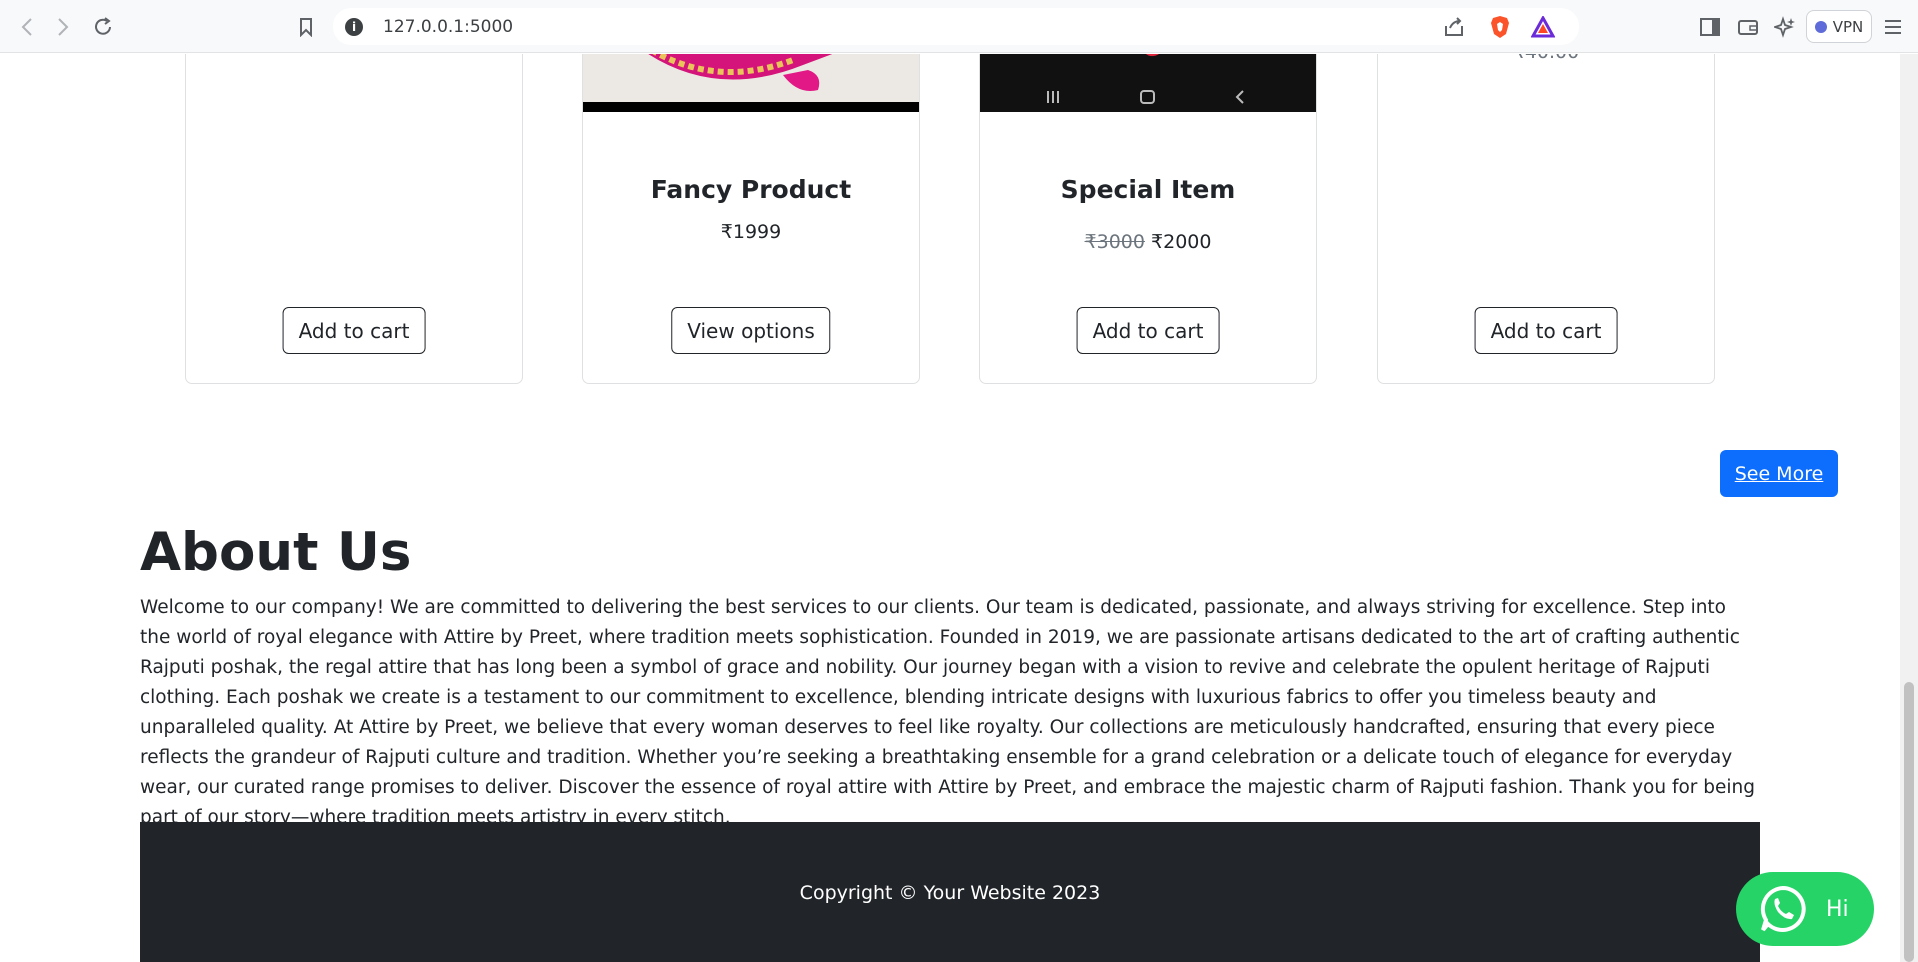  I want to click on product-price-group: ₹3000 ₹2000, so click(1148, 242).